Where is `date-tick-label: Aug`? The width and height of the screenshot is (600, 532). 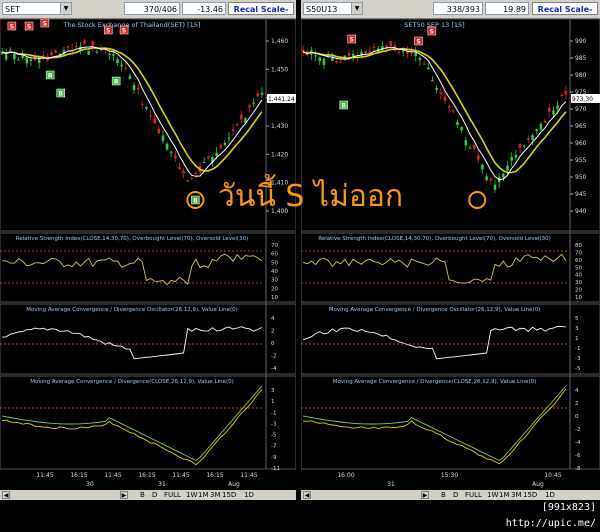
date-tick-label: Aug is located at coordinates (234, 484).